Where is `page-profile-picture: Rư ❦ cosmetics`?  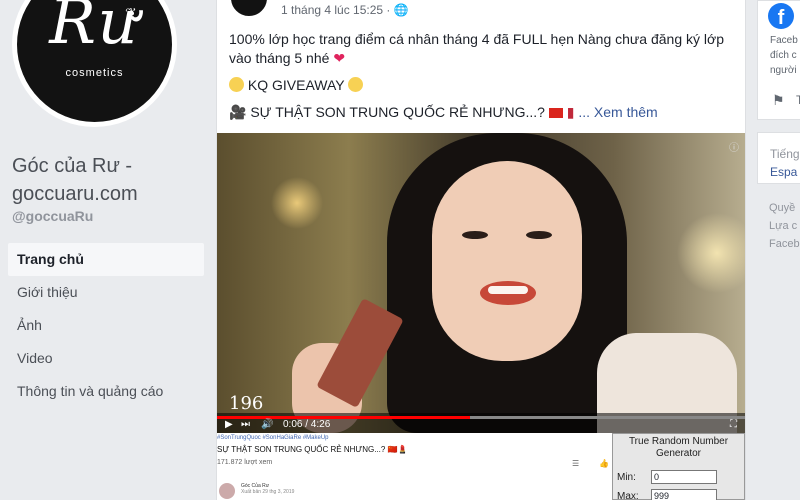
page-profile-picture: Rư ❦ cosmetics is located at coordinates (94, 63).